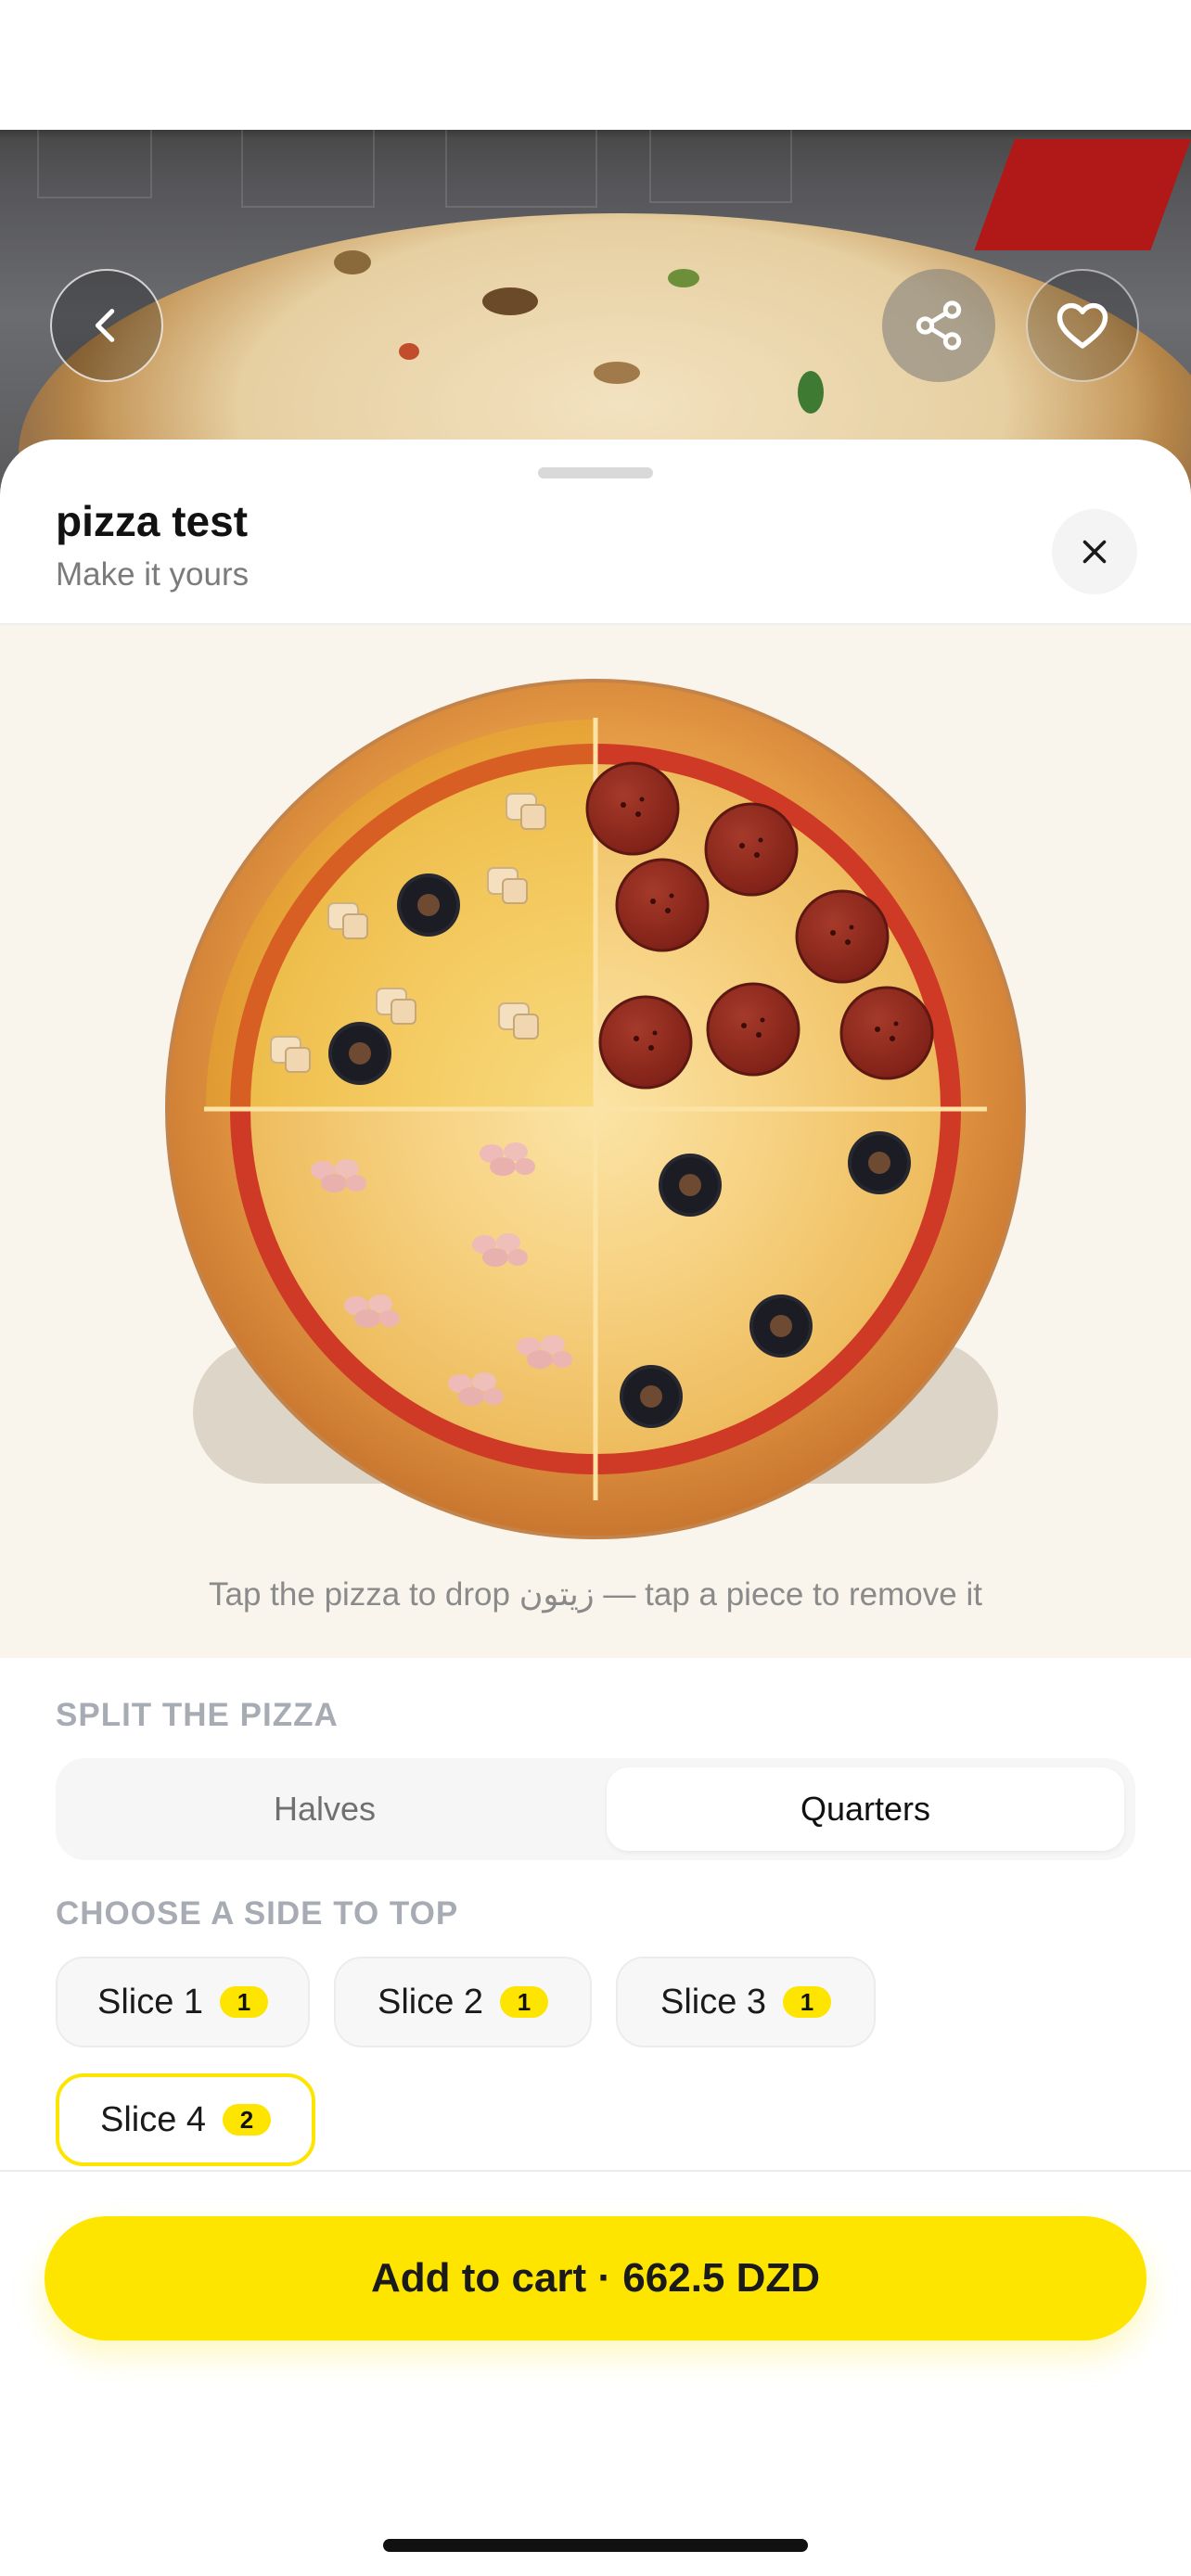 The width and height of the screenshot is (1191, 2576). What do you see at coordinates (153, 2119) in the screenshot?
I see `slice-chip-label: Slice 4` at bounding box center [153, 2119].